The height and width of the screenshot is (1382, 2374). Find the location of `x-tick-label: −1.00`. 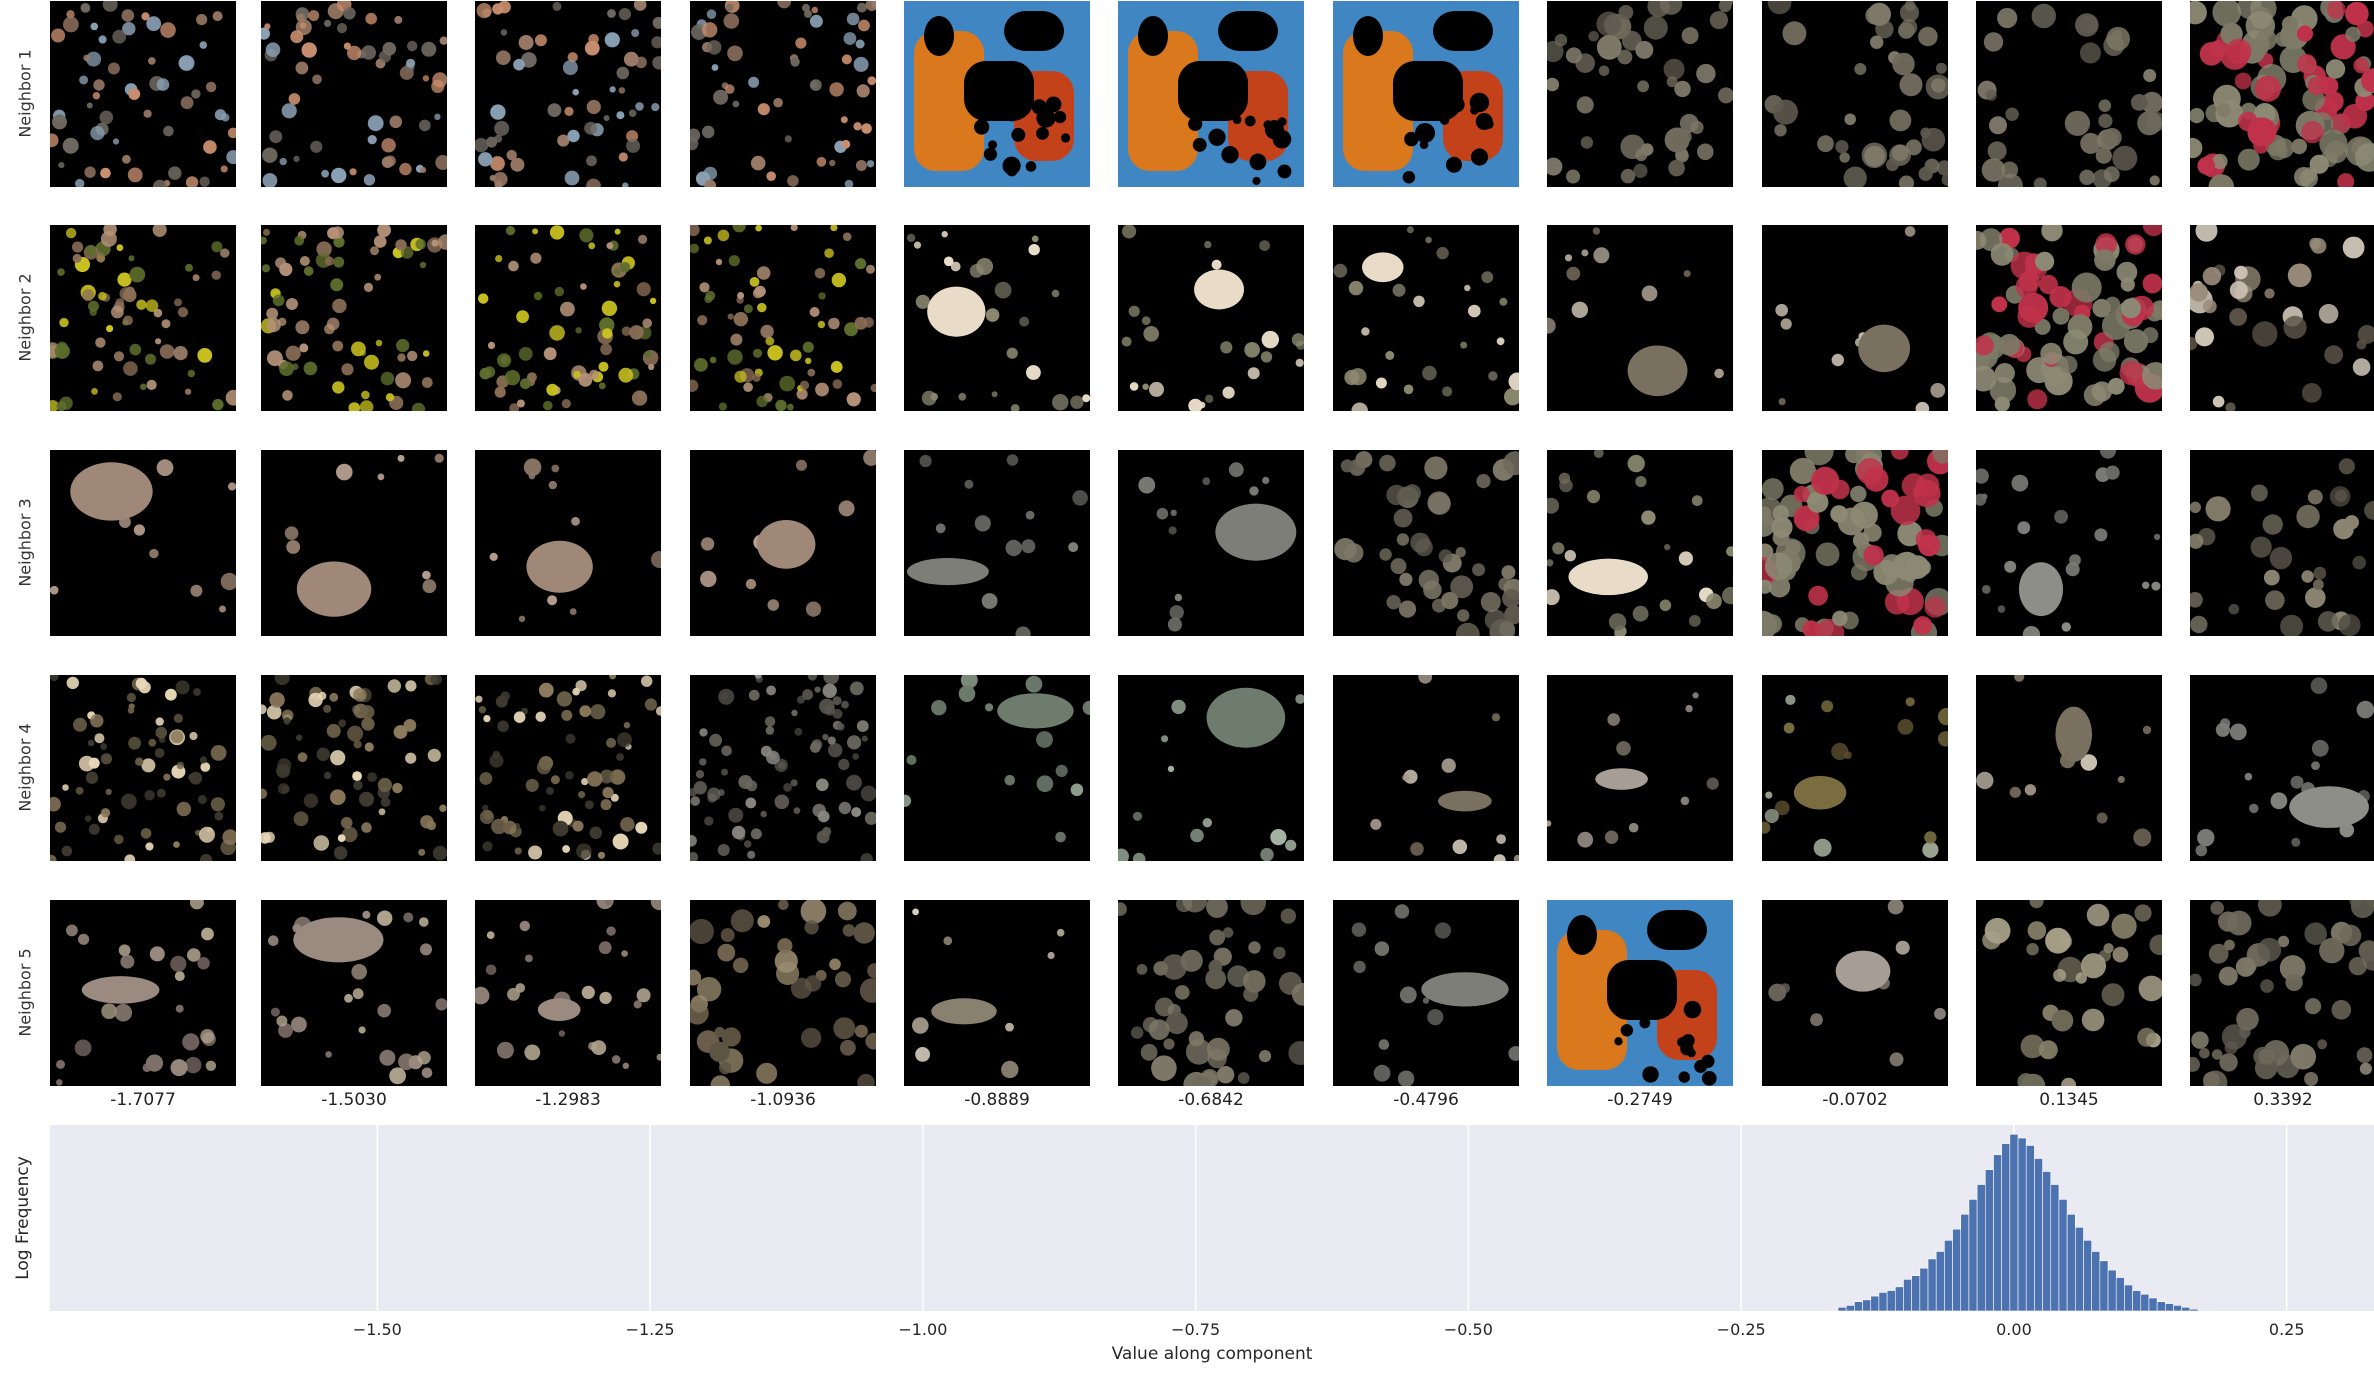

x-tick-label: −1.00 is located at coordinates (922, 1329).